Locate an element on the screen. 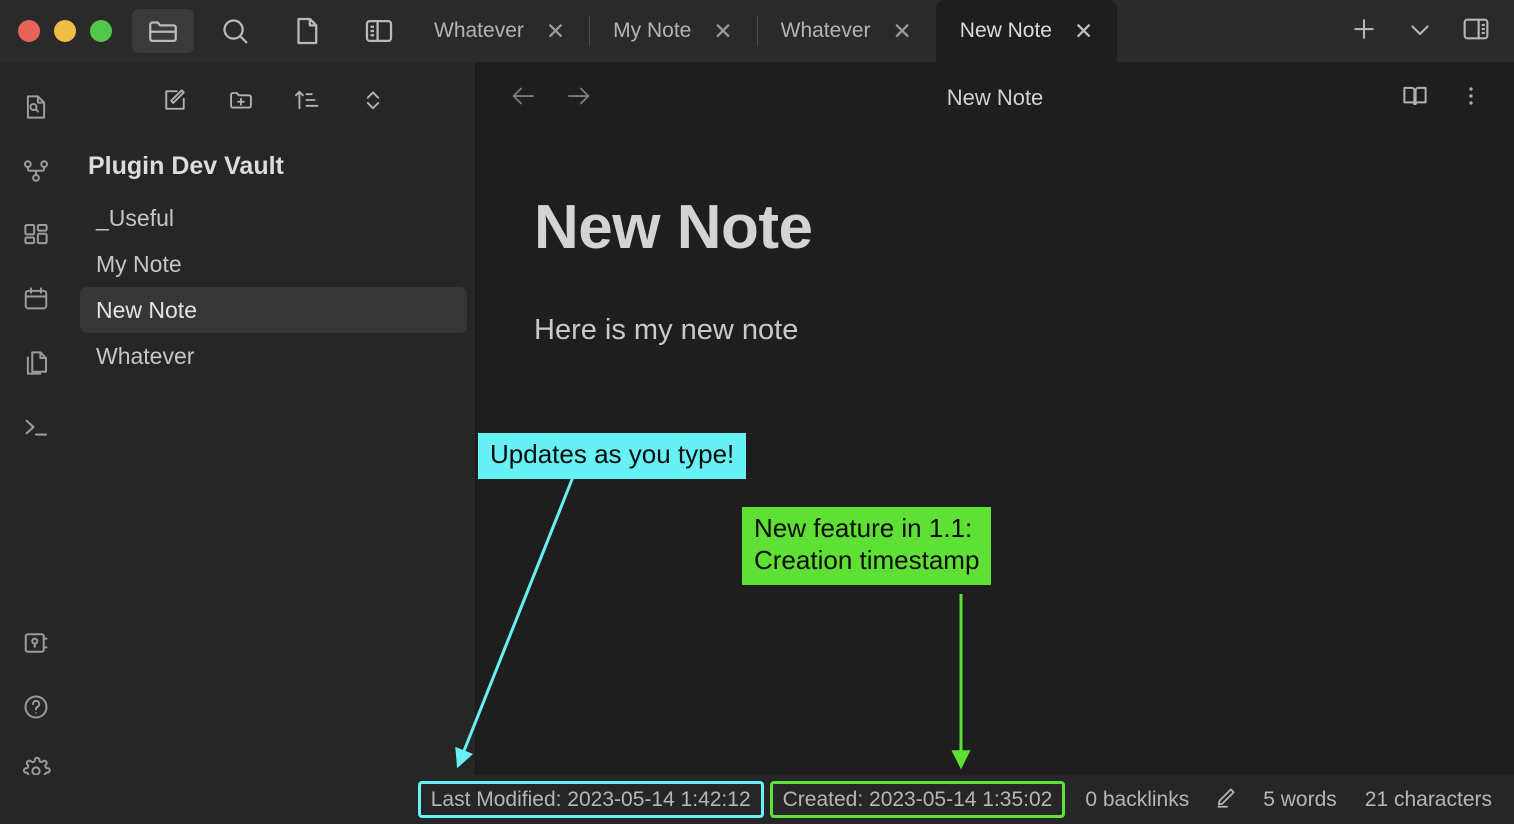  file-item-my-note: My Note is located at coordinates (273, 264).